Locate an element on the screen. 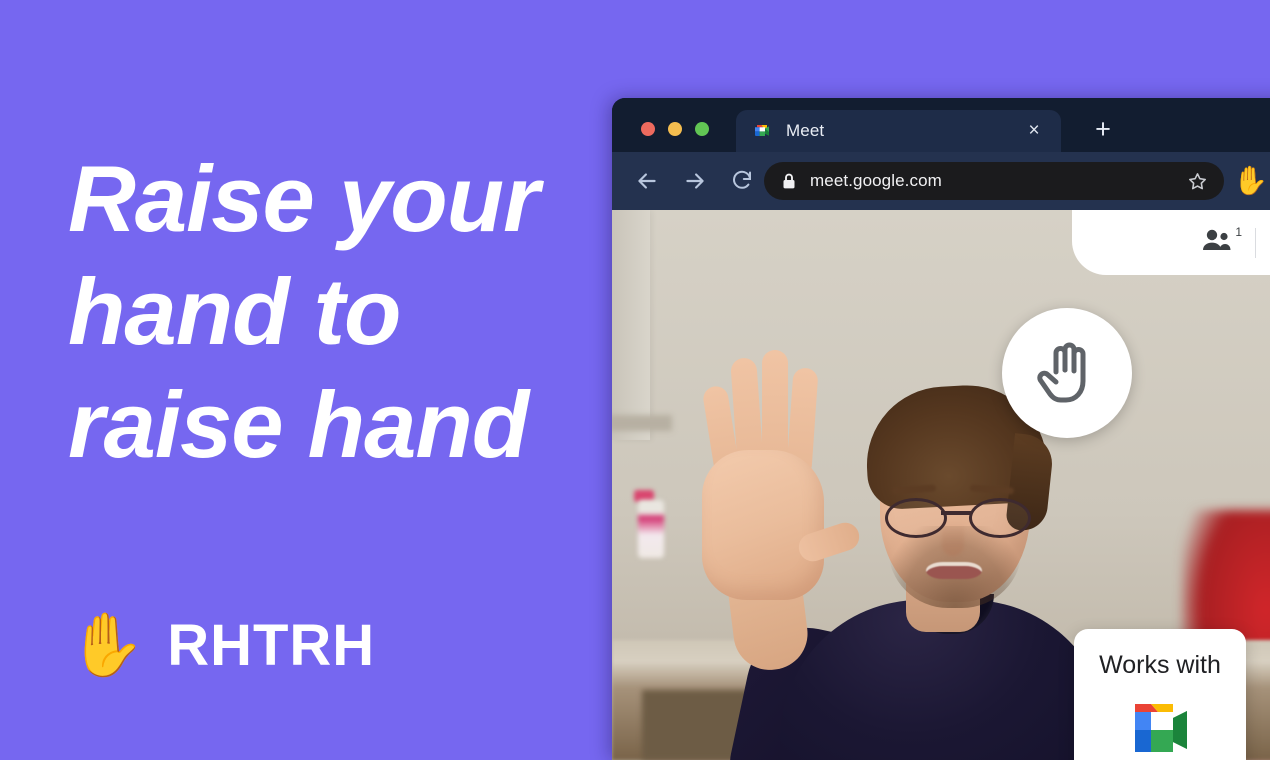  brand-name: RHTRH is located at coordinates (271, 645).